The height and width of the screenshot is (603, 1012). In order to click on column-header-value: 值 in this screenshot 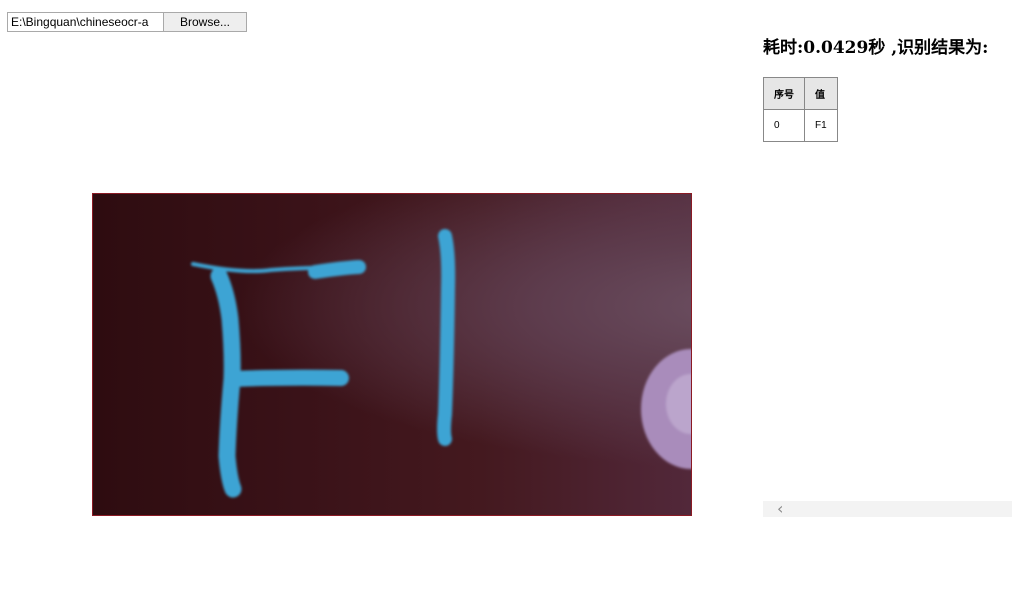, I will do `click(821, 93)`.